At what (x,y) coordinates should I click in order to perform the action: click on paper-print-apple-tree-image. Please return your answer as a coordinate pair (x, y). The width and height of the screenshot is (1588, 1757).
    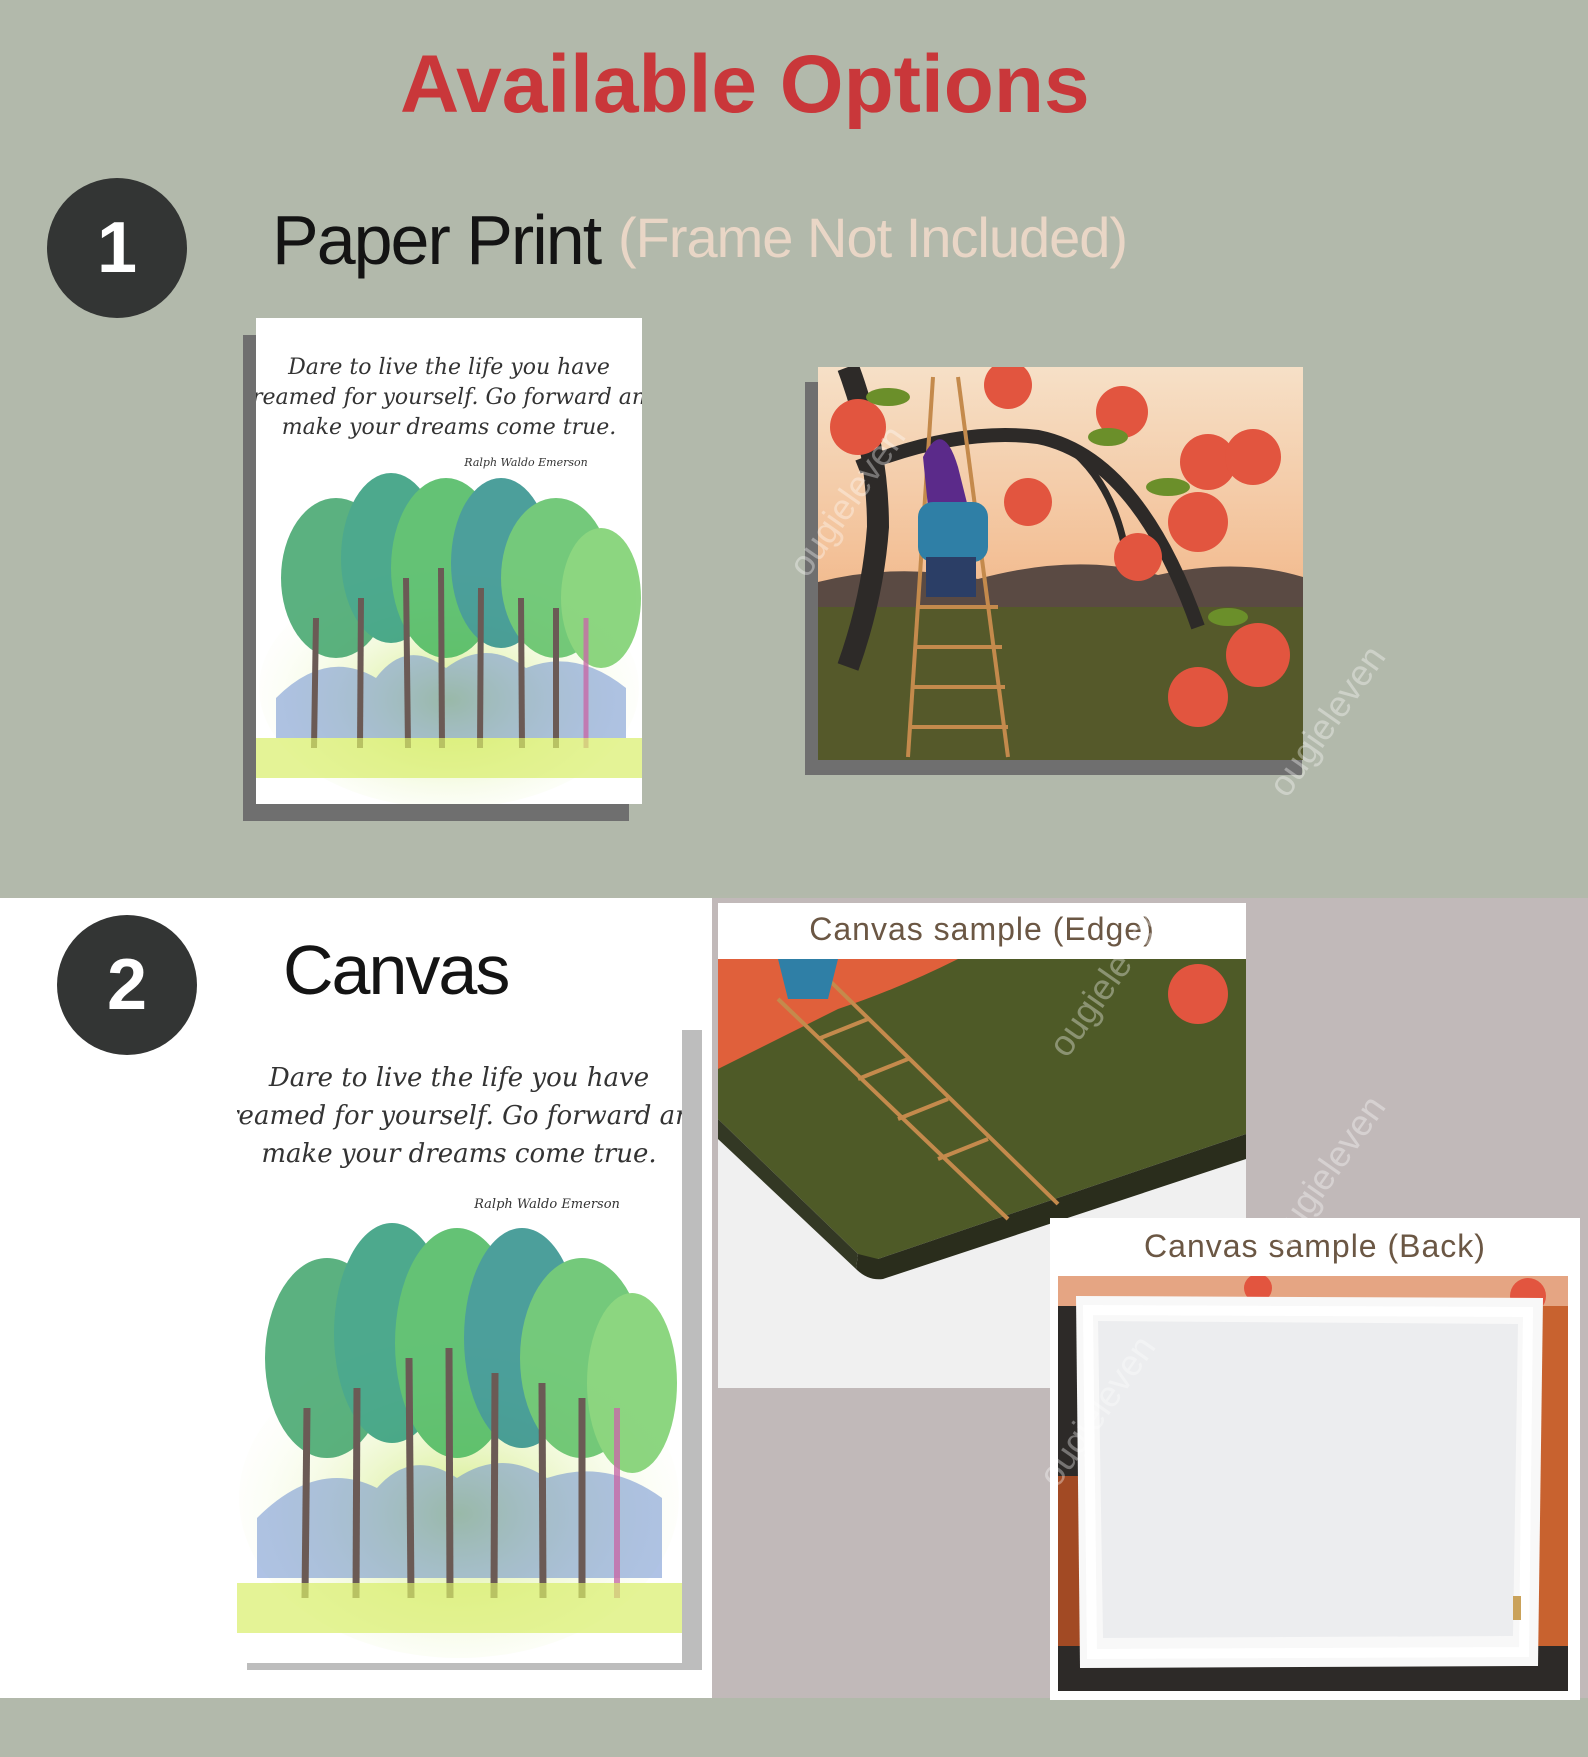
    Looking at the image, I should click on (1060, 563).